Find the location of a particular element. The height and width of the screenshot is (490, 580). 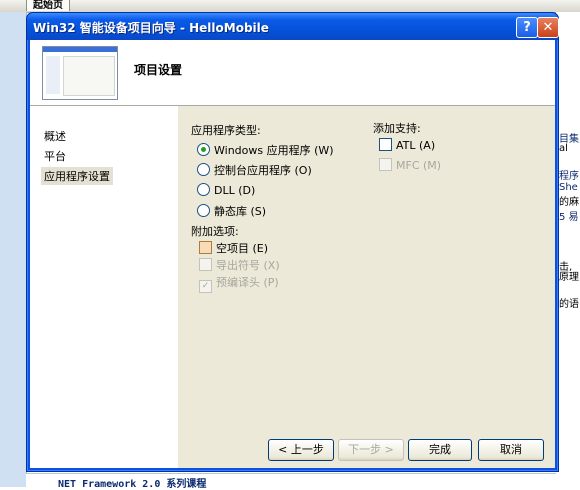

radio-static-lib: 静态库 (S) is located at coordinates (231, 211).